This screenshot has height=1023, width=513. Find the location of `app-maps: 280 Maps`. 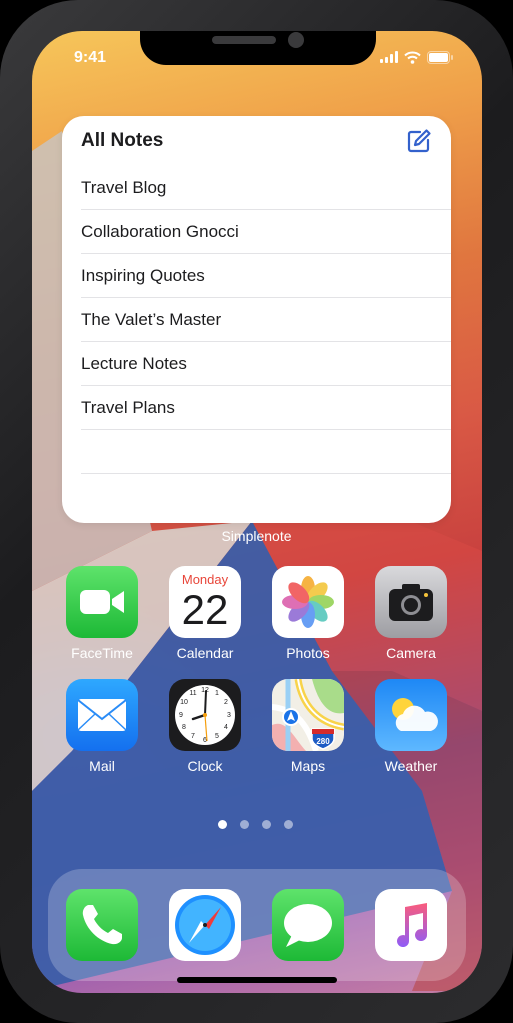

app-maps: 280 Maps is located at coordinates (308, 726).